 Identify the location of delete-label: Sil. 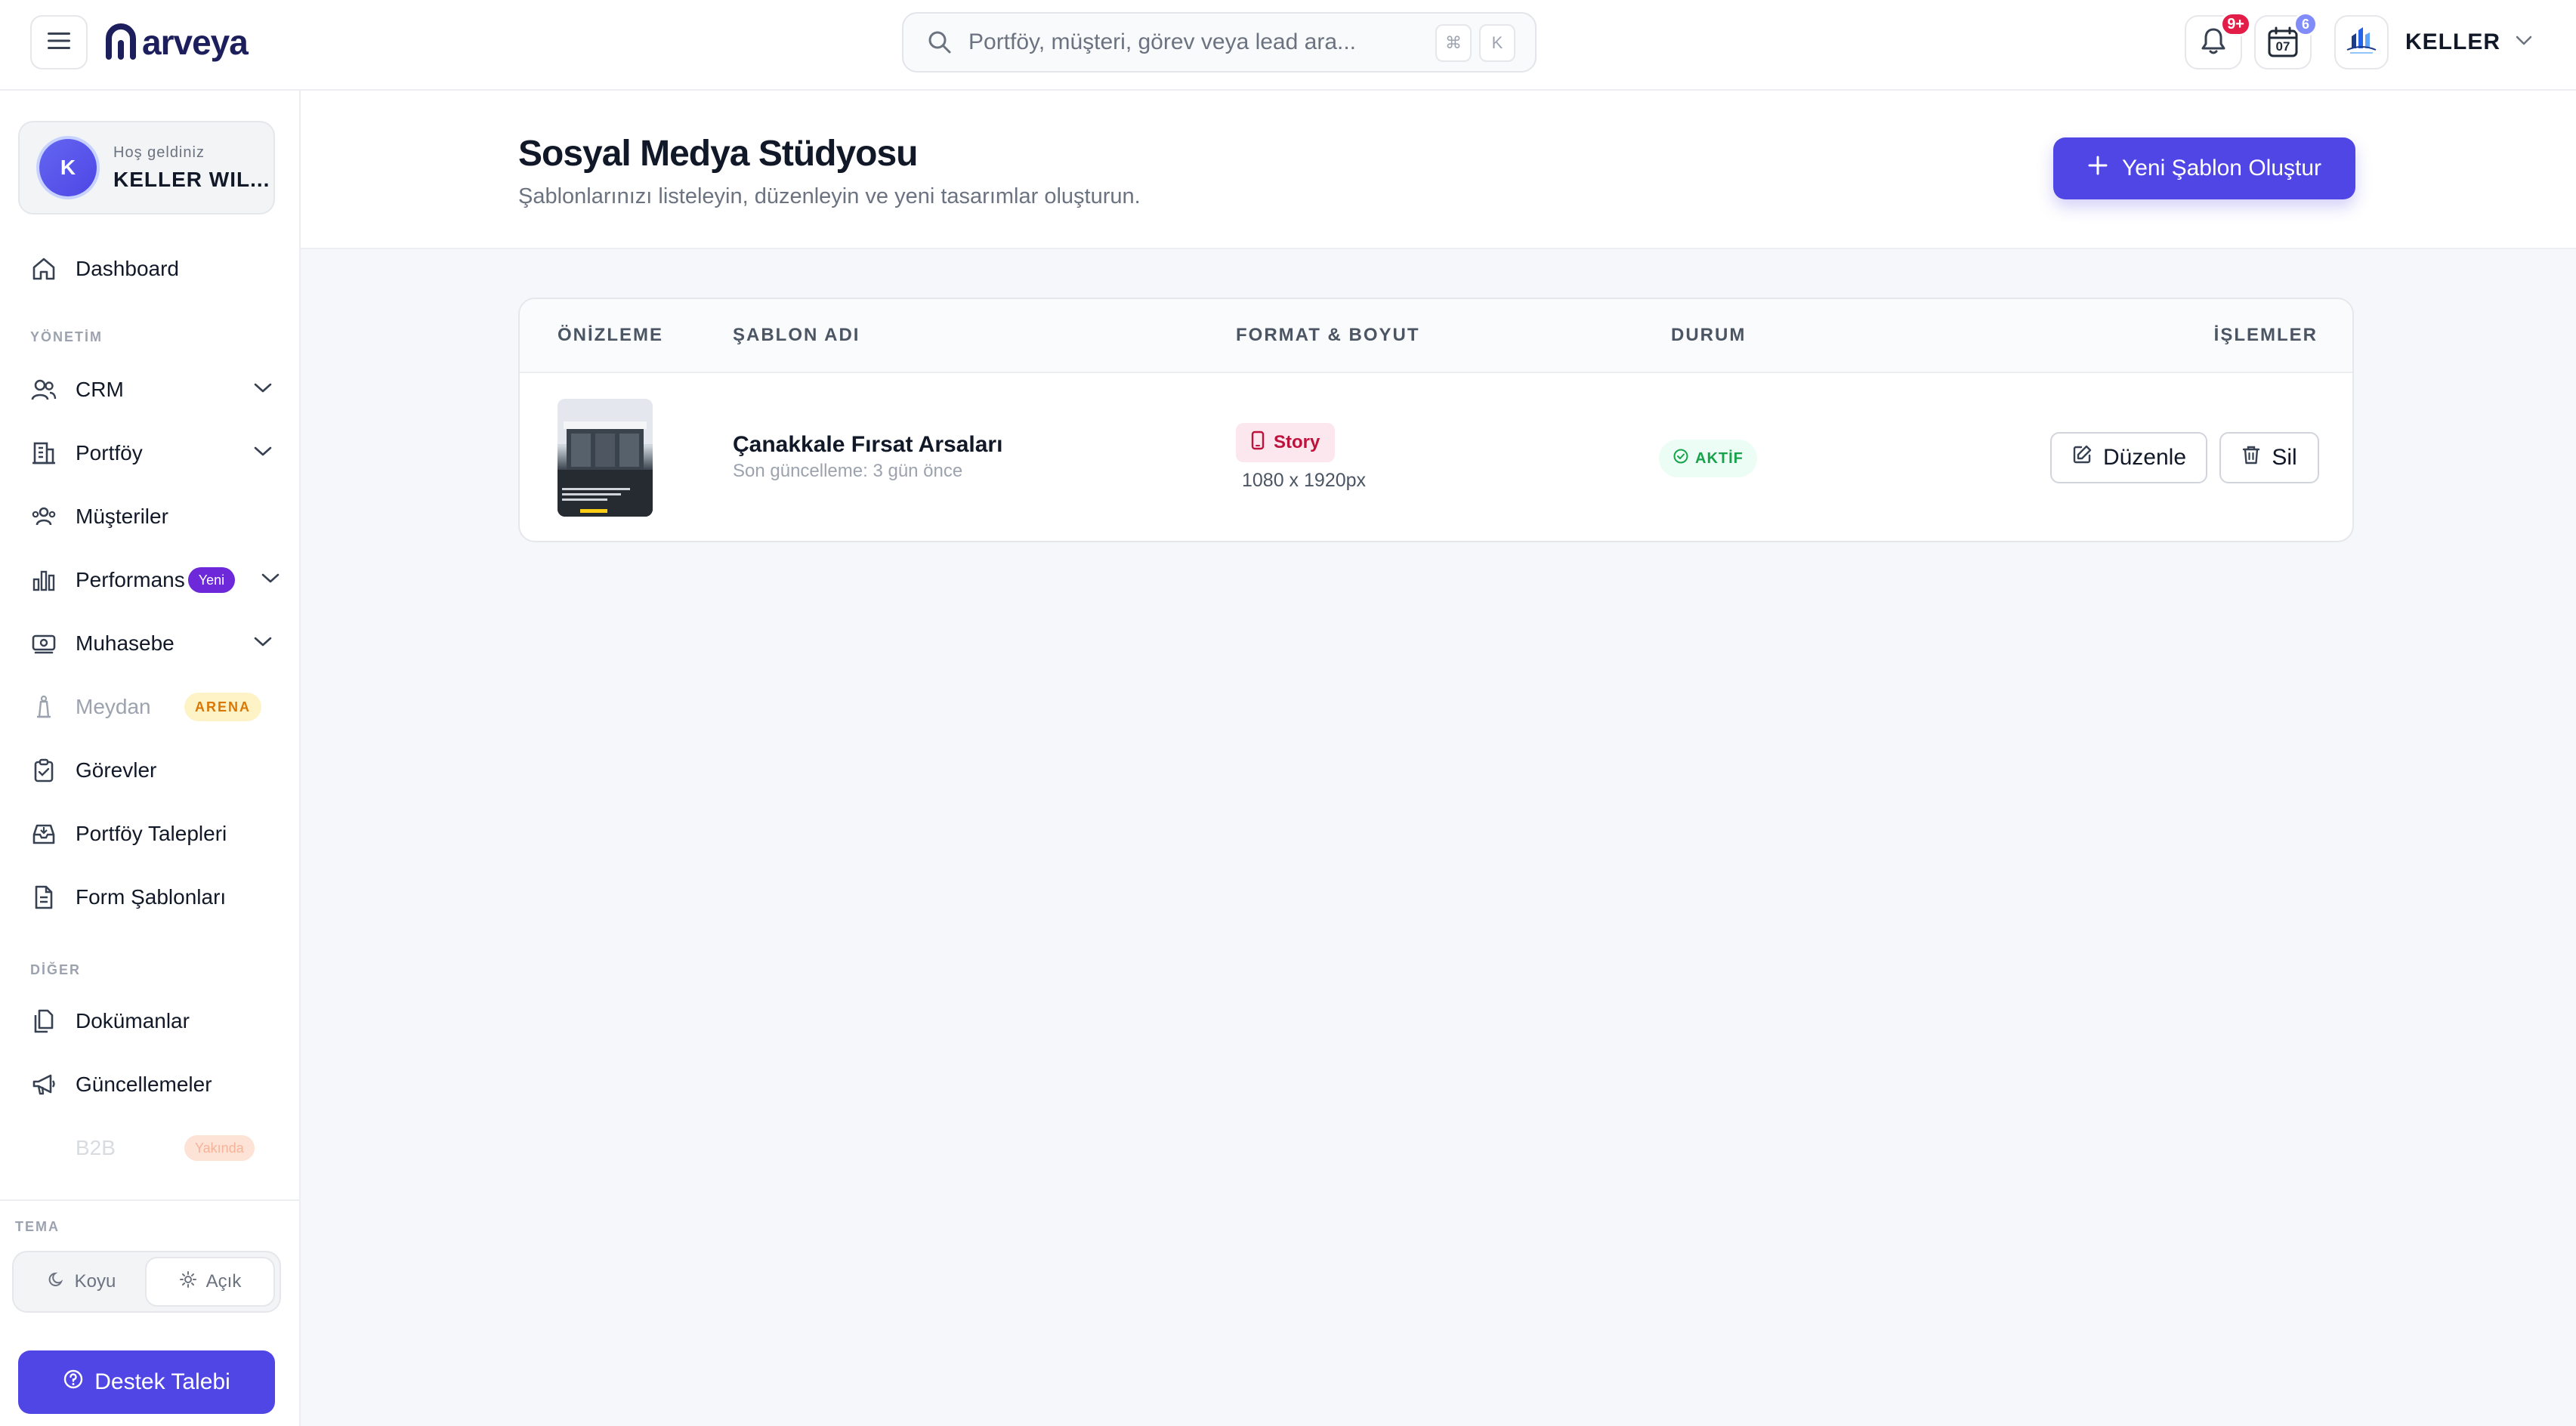
(2284, 457).